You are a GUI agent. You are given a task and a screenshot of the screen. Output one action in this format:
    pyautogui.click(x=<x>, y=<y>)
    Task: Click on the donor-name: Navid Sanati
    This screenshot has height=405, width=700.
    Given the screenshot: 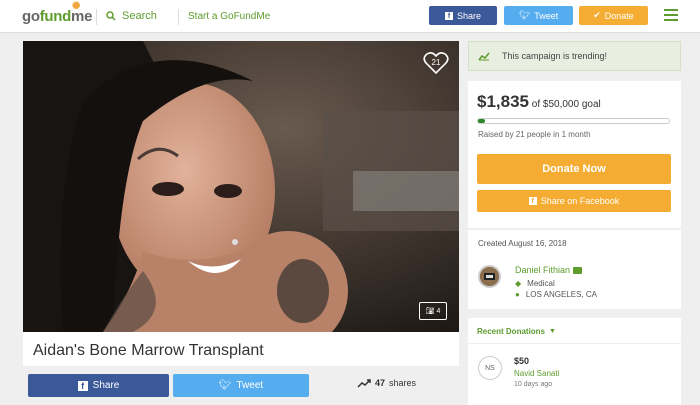 What is the action you would take?
    pyautogui.click(x=537, y=373)
    